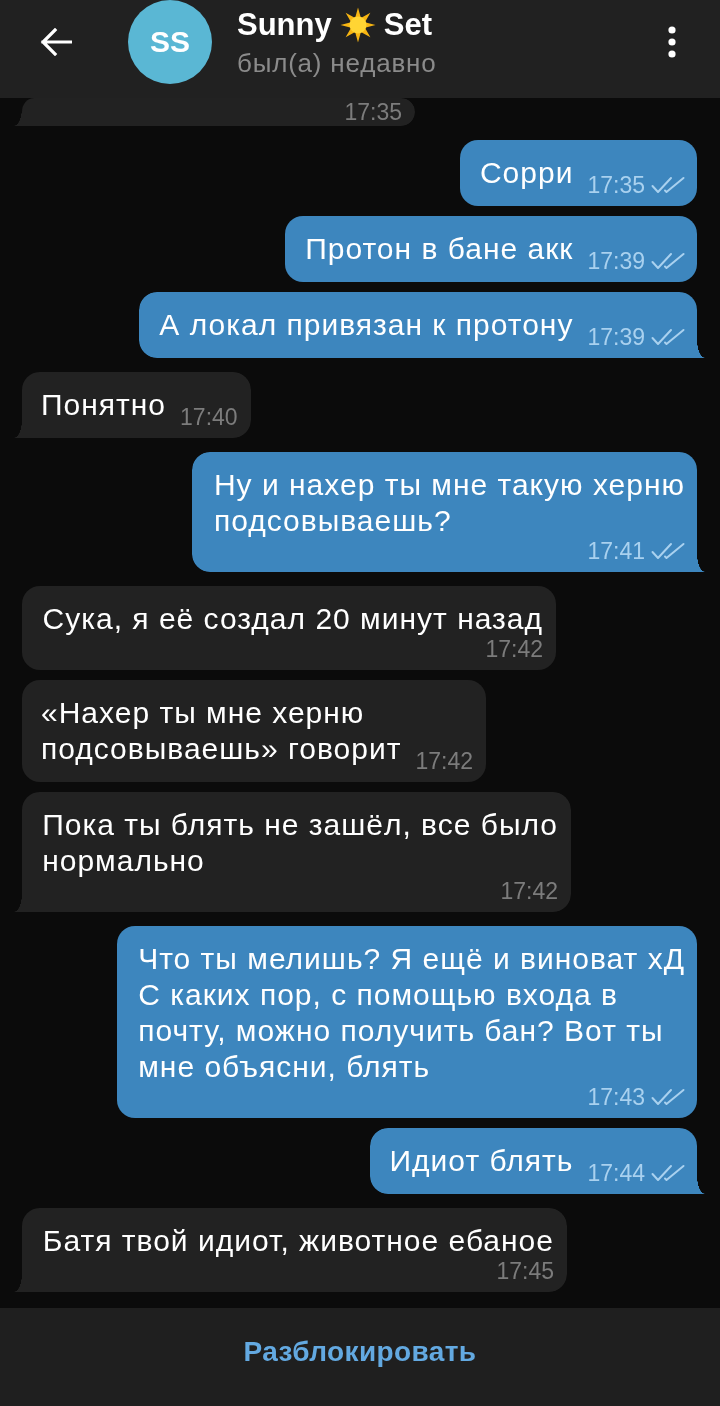  I want to click on message-text: Идиот блять, so click(481, 1161).